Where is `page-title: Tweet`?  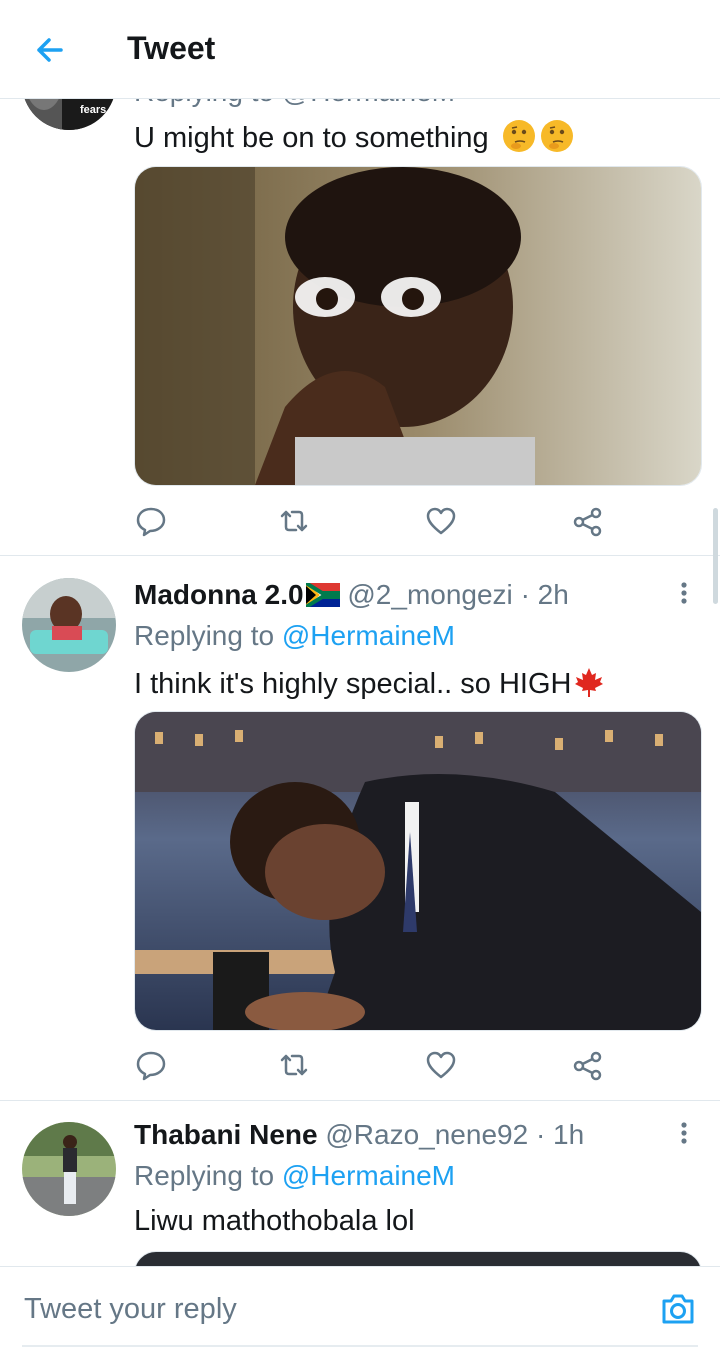
page-title: Tweet is located at coordinates (171, 48).